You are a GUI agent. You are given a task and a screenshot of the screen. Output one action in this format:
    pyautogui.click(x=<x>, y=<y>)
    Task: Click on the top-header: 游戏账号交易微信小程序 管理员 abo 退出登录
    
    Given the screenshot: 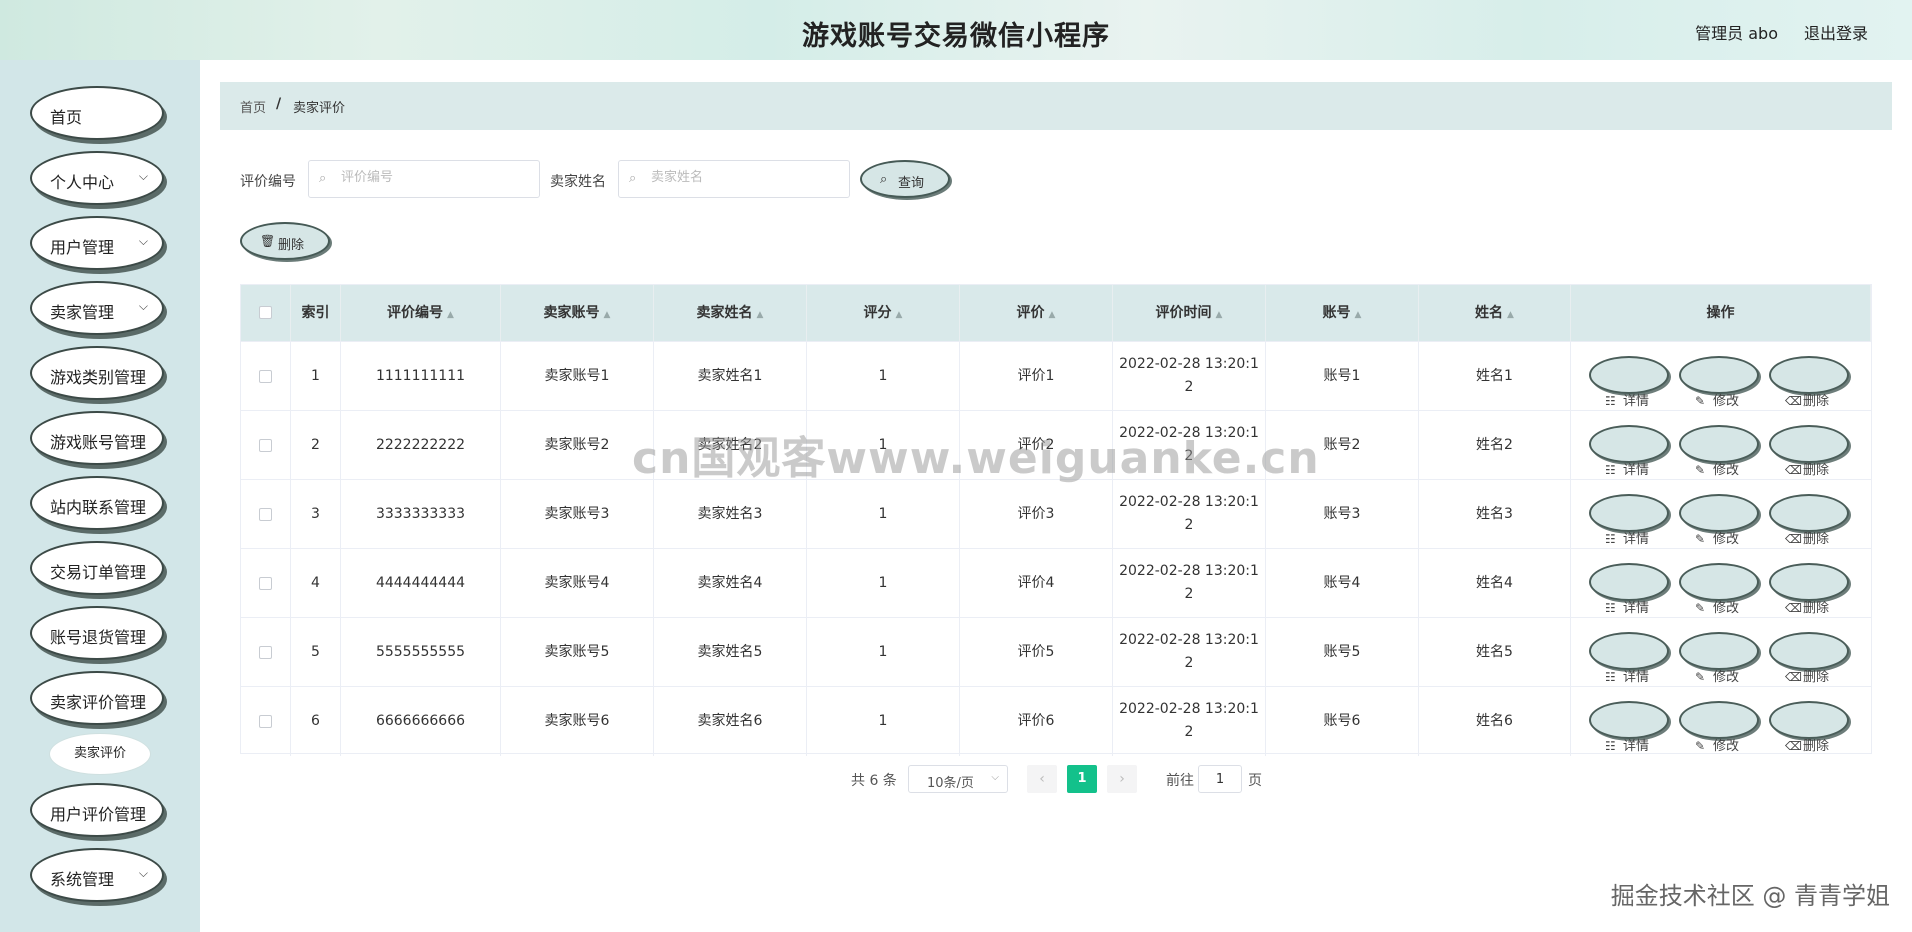 What is the action you would take?
    pyautogui.click(x=956, y=30)
    